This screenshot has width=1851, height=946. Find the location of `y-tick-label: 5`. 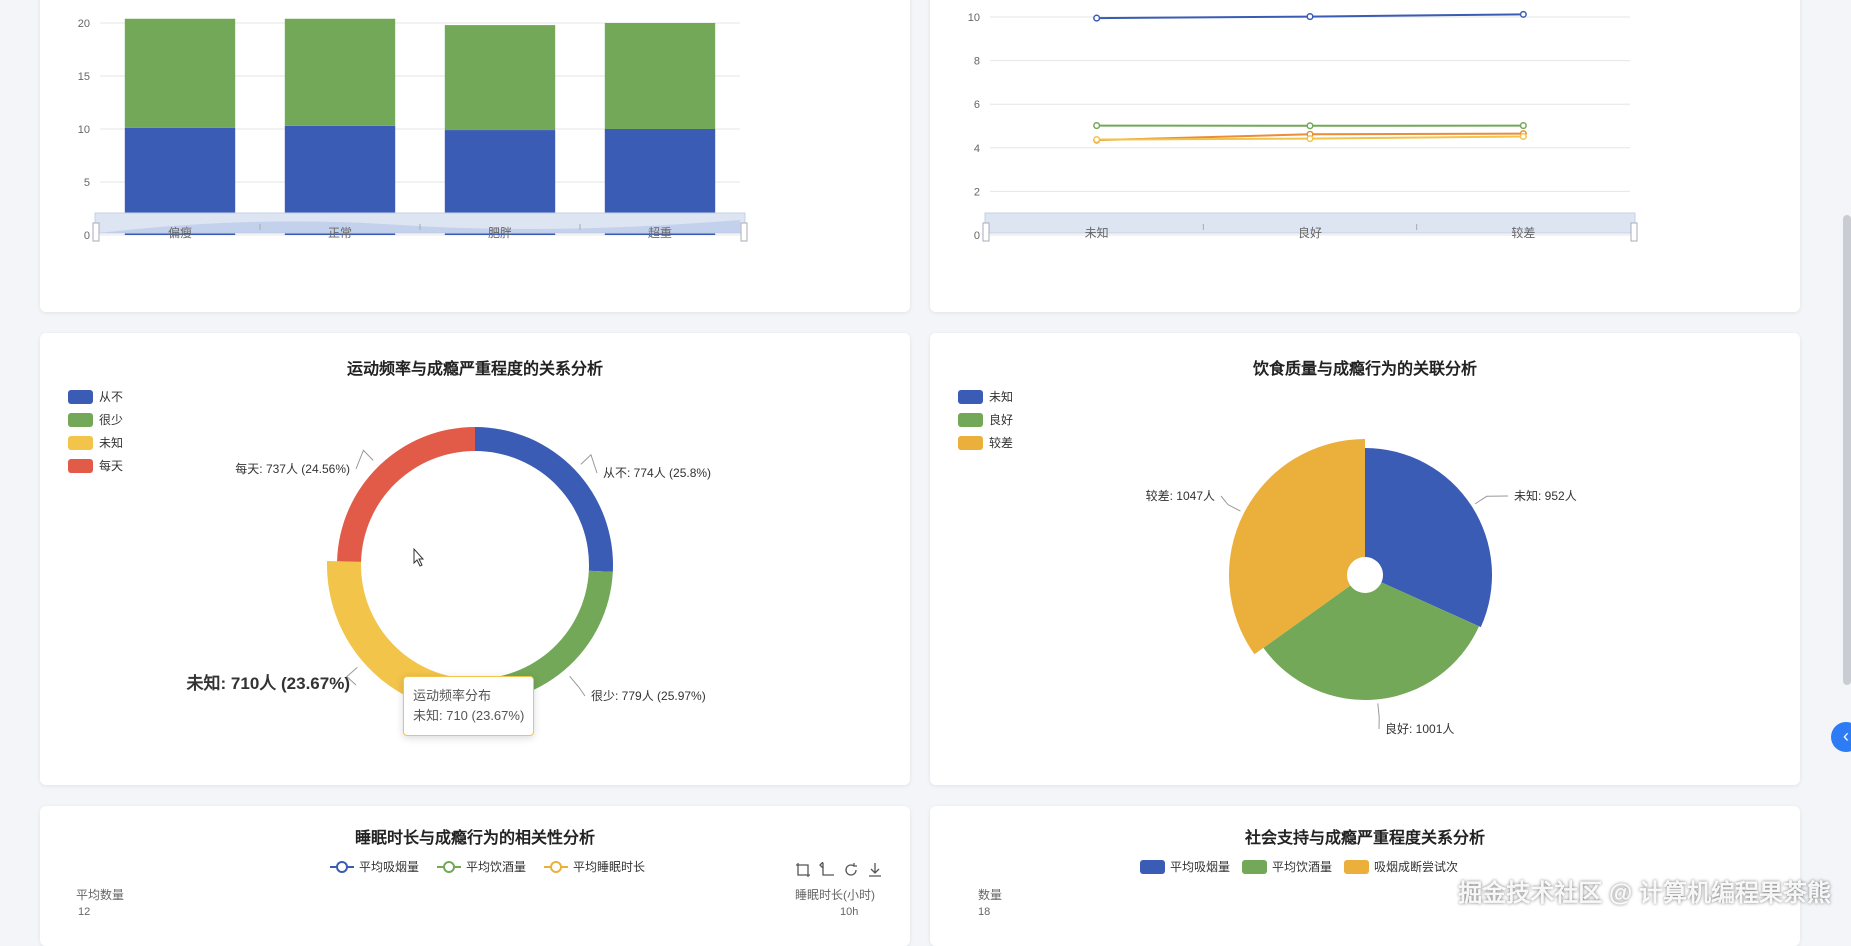

y-tick-label: 5 is located at coordinates (87, 183).